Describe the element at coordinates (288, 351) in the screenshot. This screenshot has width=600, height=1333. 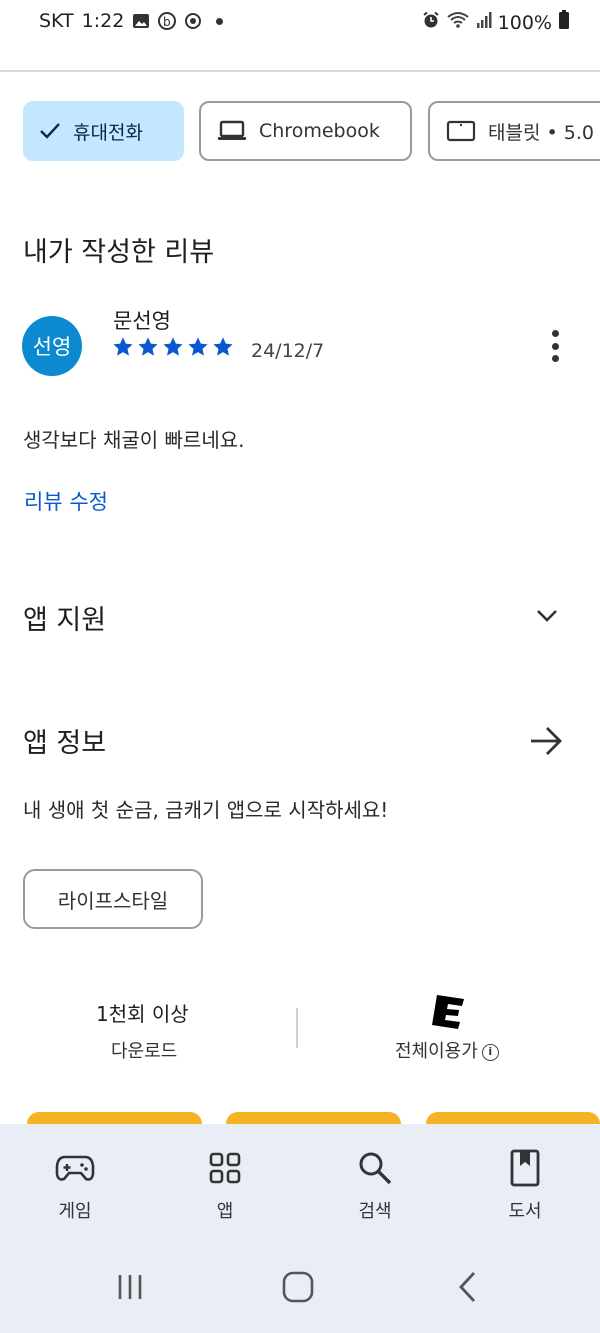
I see `review-date: 24/12/7` at that location.